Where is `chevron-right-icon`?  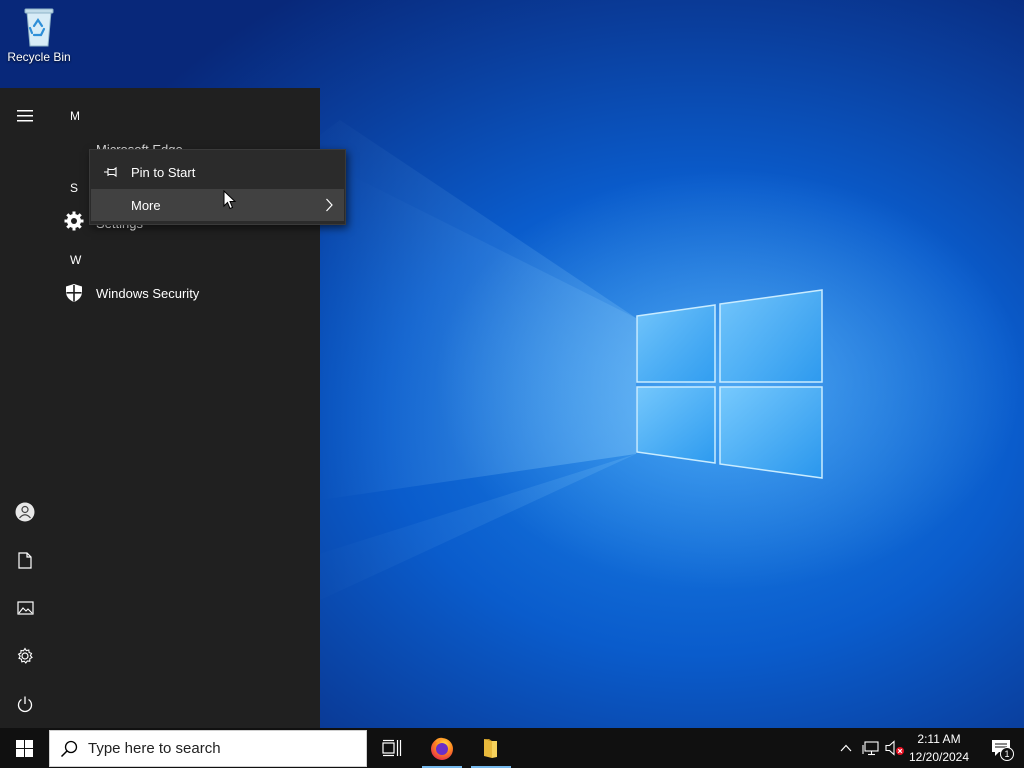 chevron-right-icon is located at coordinates (329, 205).